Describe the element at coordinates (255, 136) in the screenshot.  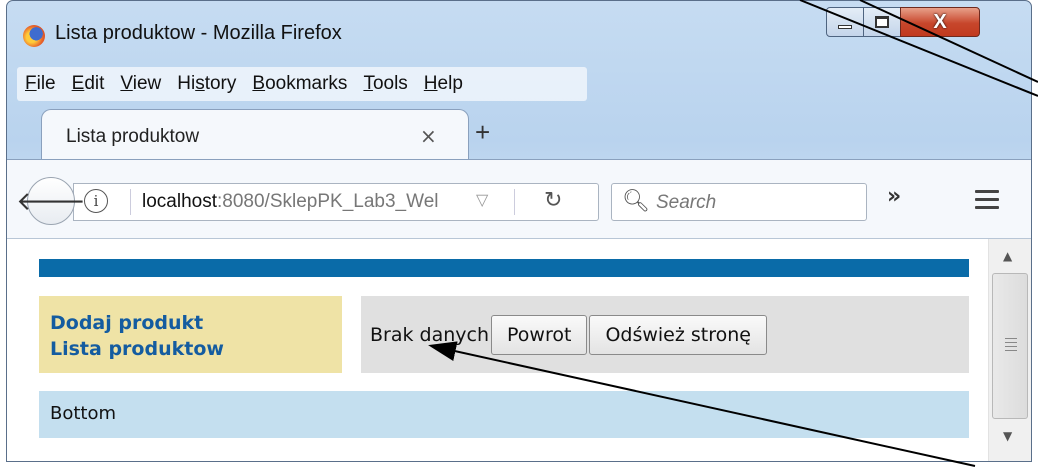
I see `tab-lista-produktow: Lista produktow ×` at that location.